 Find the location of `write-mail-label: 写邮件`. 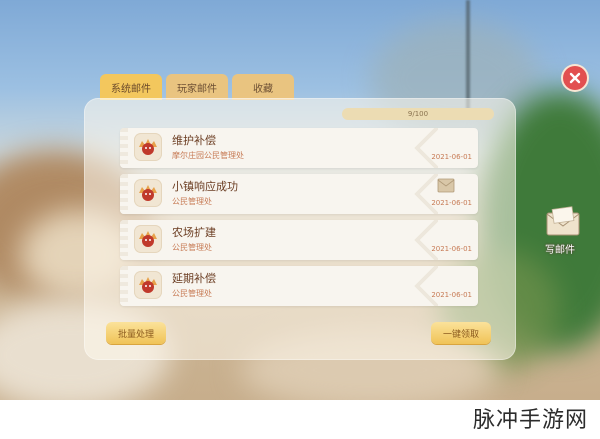

write-mail-label: 写邮件 is located at coordinates (560, 250).